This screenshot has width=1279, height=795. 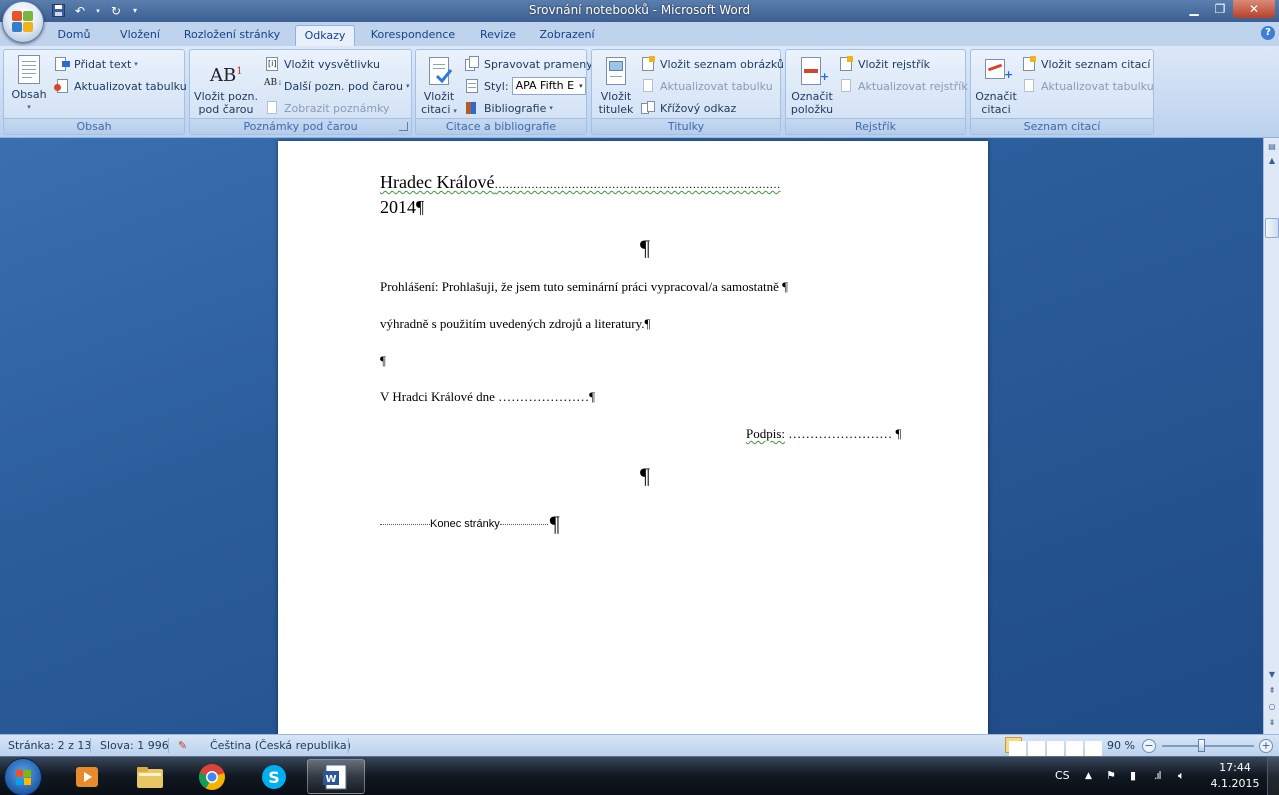 I want to click on power-icon: ▮, so click(x=1133, y=775).